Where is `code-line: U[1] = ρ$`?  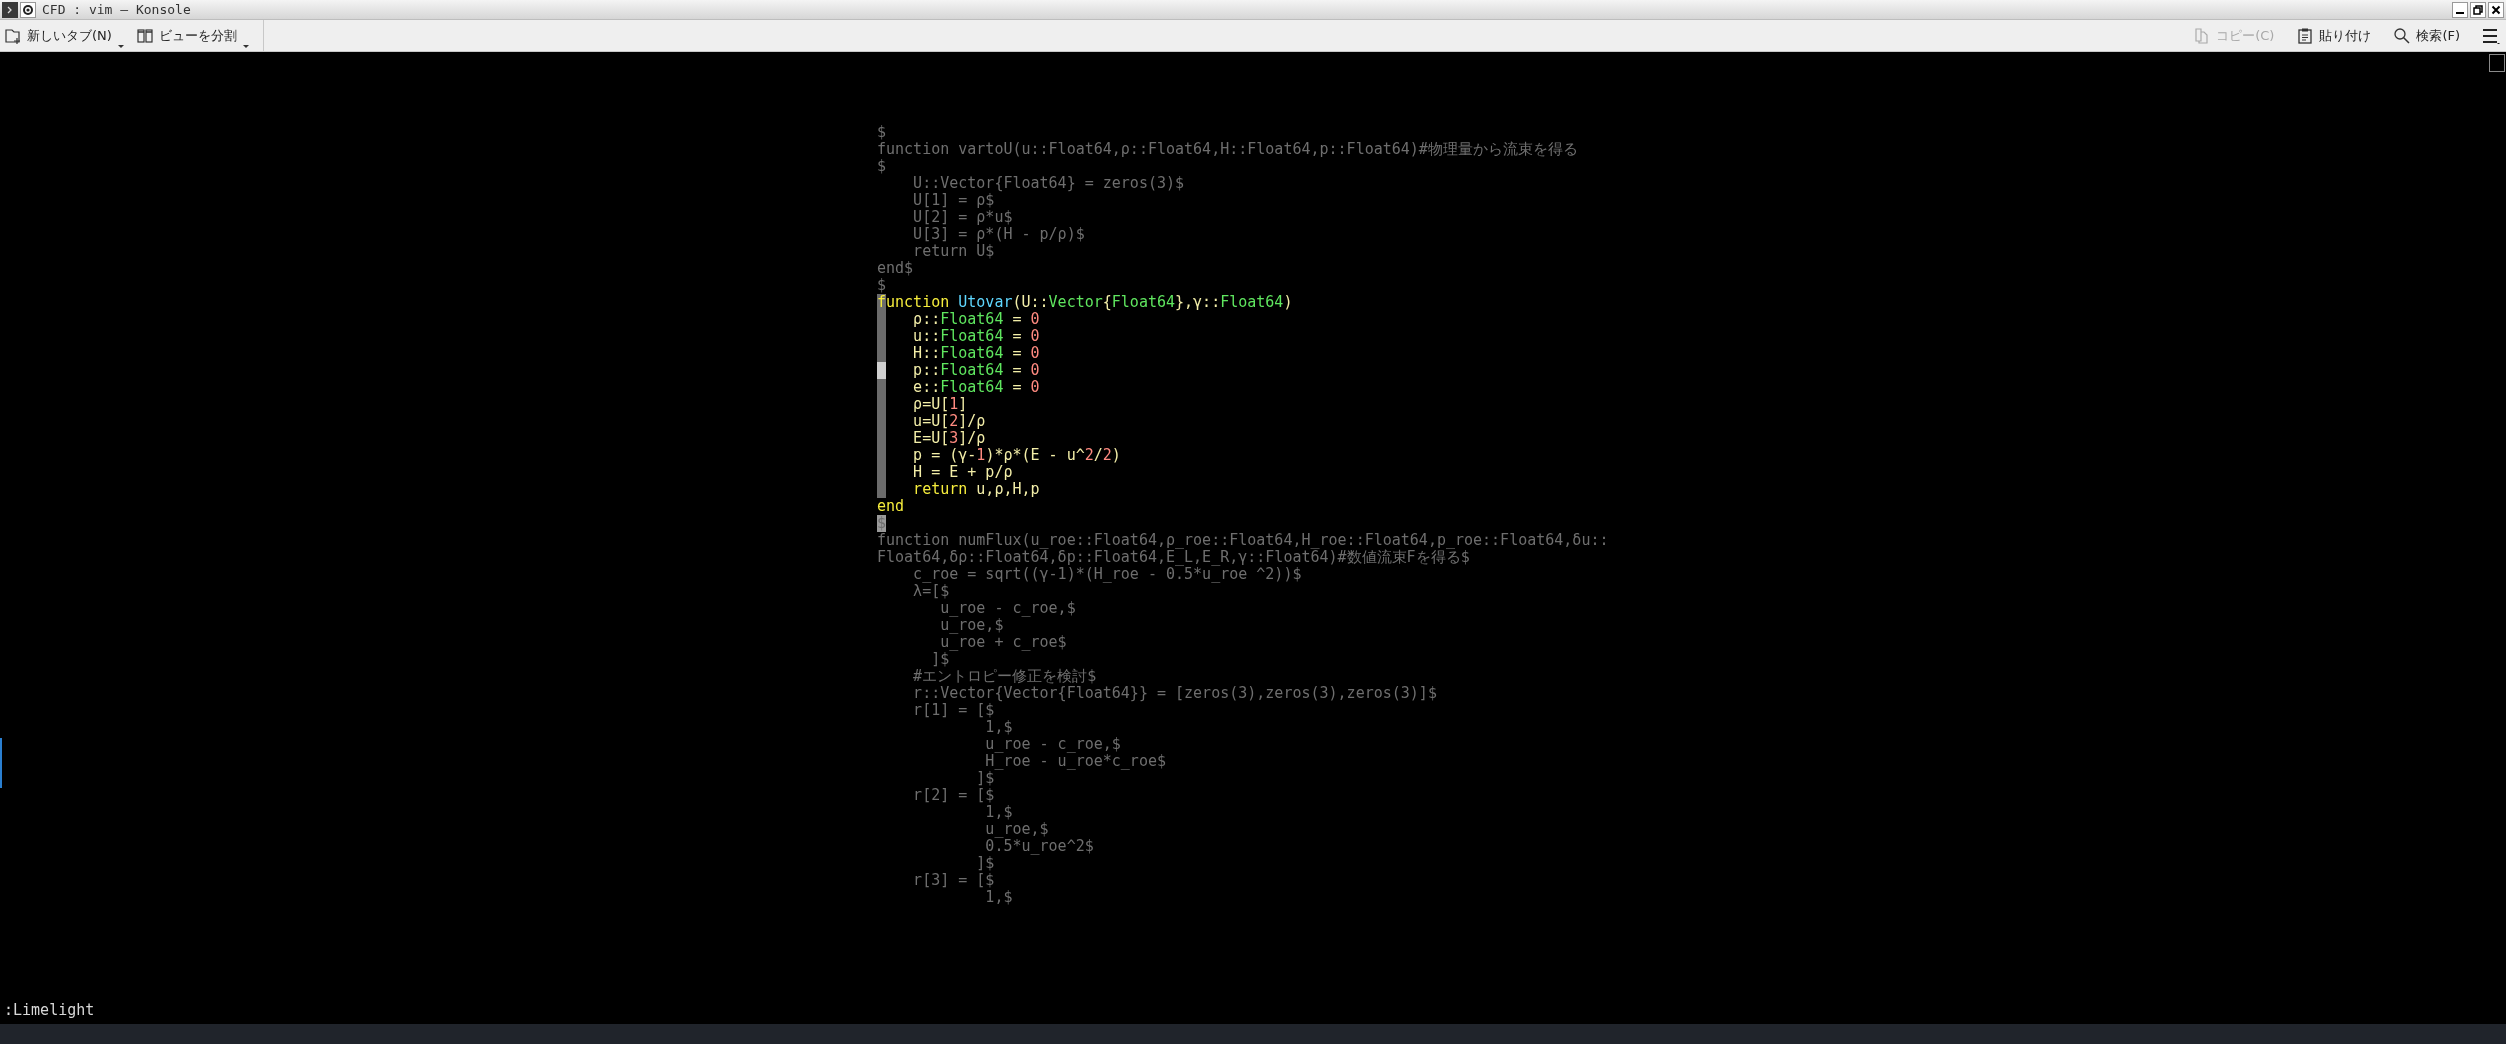 code-line: U[1] = ρ$ is located at coordinates (953, 200).